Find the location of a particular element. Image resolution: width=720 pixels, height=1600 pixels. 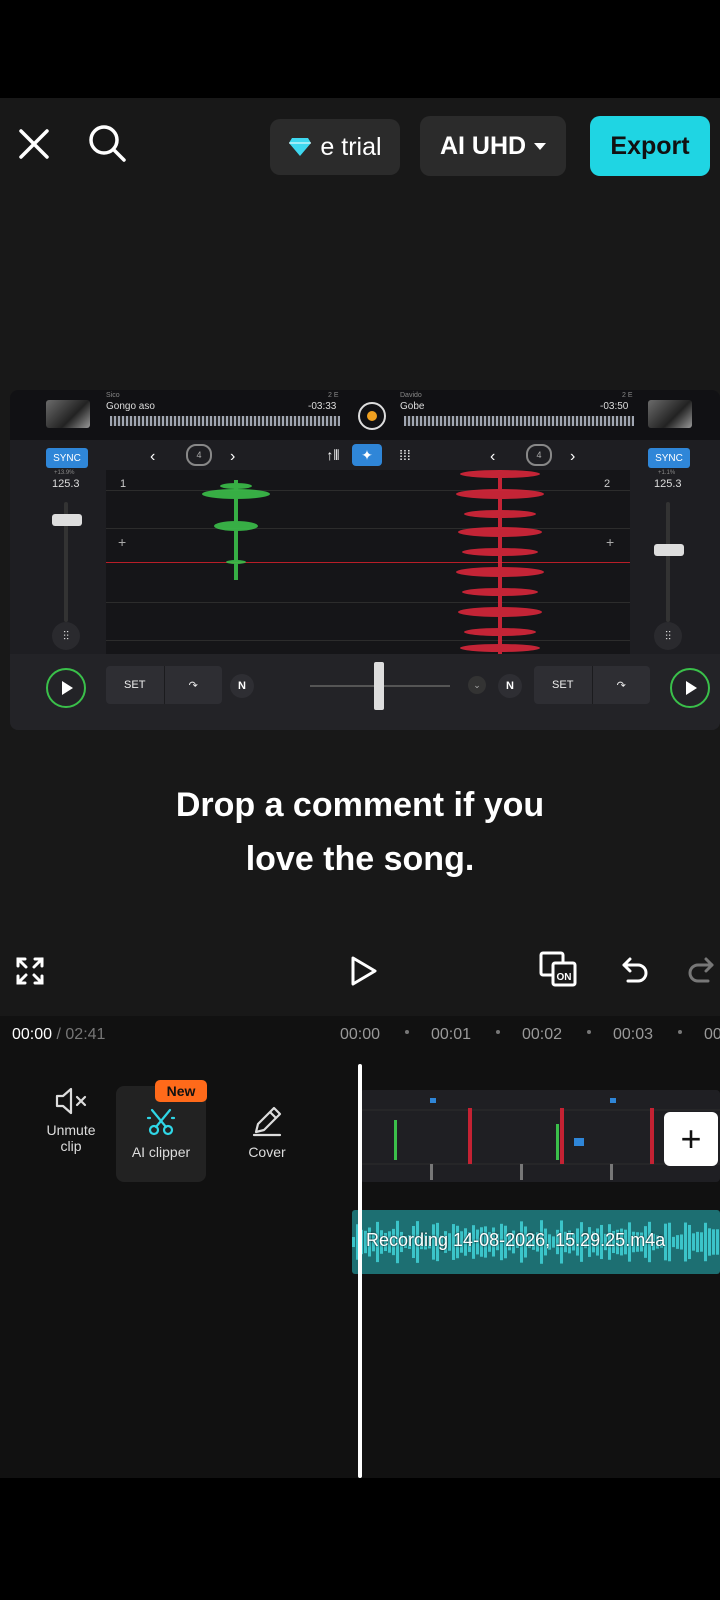

timeline-playhead is located at coordinates (360, 1271).